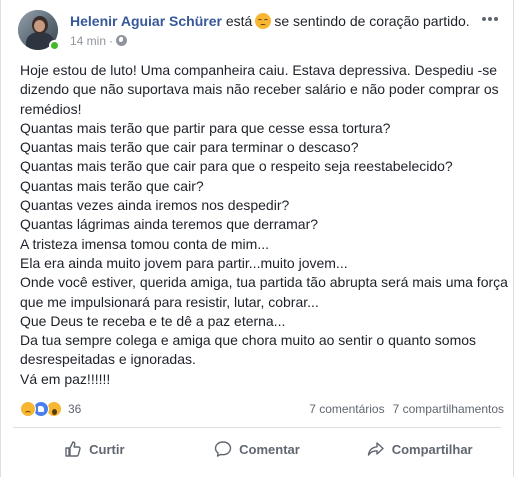  Describe the element at coordinates (448, 409) in the screenshot. I see `shares-count-link: 7 compartilhamentos` at that location.